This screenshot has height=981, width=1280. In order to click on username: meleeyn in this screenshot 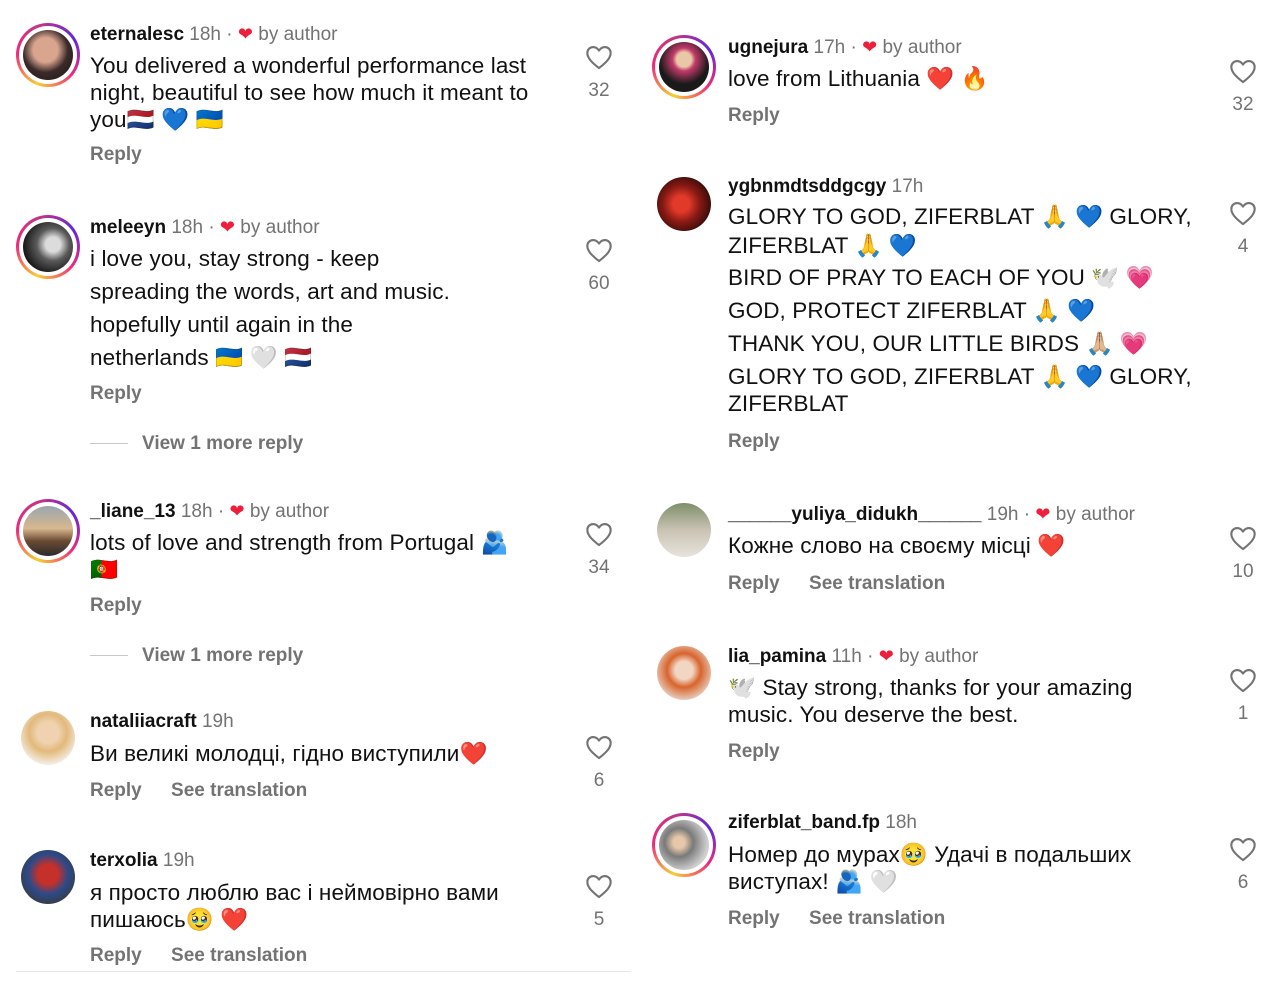, I will do `click(128, 227)`.